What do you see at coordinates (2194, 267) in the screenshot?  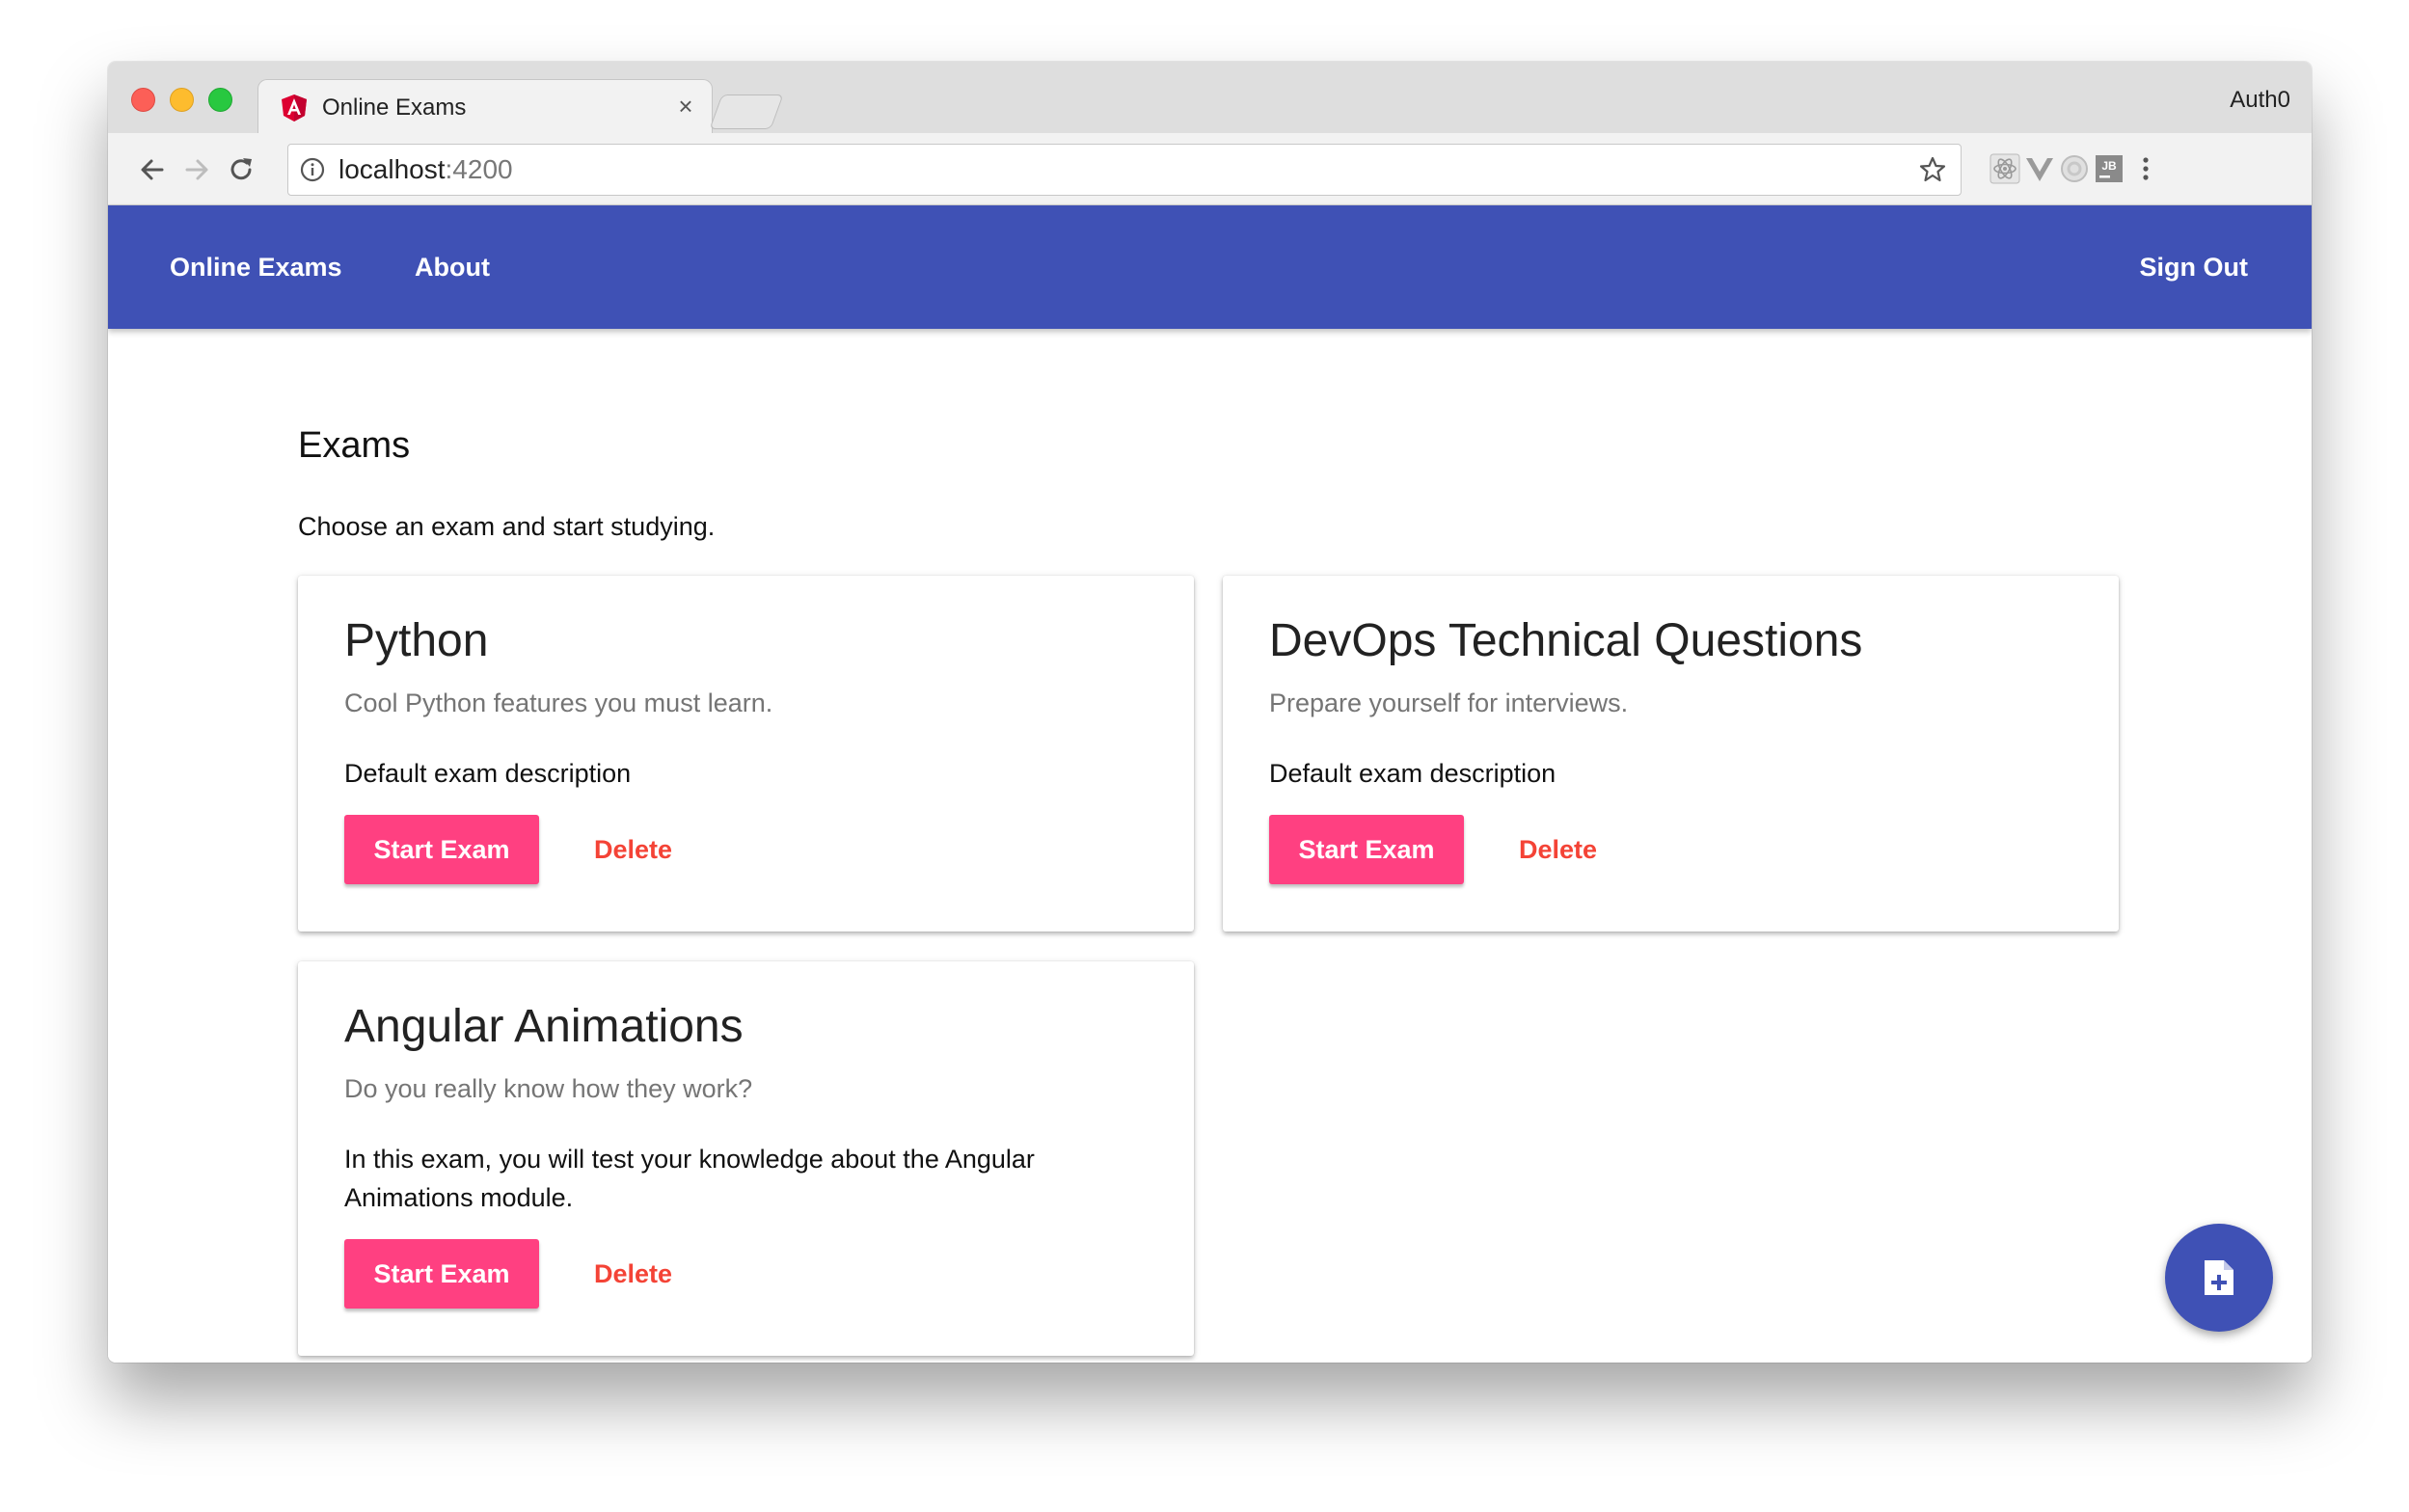 I see `sign-out-button: Sign Out` at bounding box center [2194, 267].